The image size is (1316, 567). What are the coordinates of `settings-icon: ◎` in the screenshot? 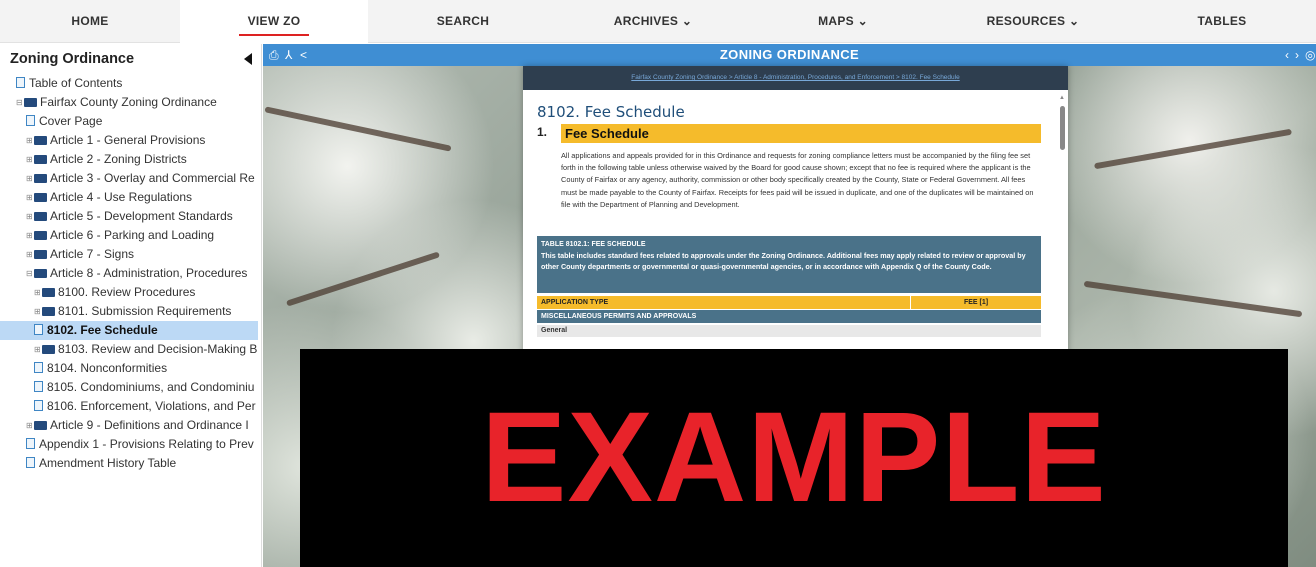 It's located at (1310, 55).